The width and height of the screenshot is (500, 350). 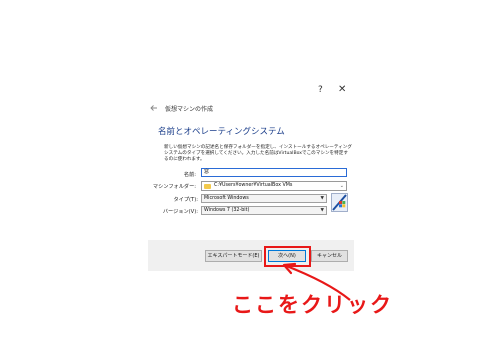 What do you see at coordinates (320, 90) in the screenshot?
I see `help-button: ?` at bounding box center [320, 90].